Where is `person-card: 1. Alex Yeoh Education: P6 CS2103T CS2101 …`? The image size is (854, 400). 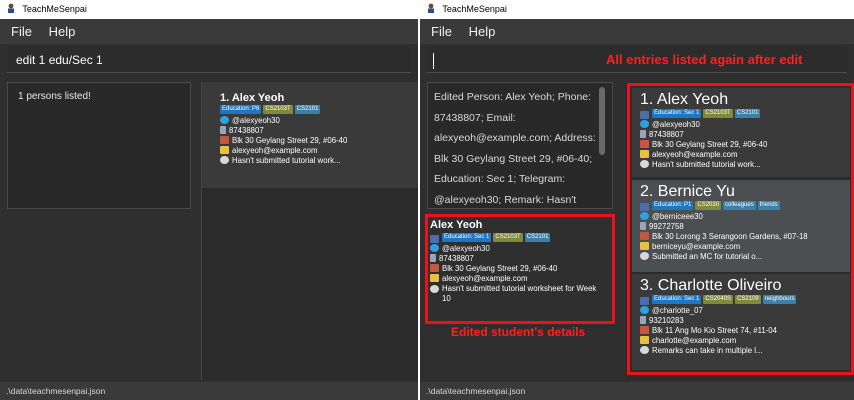 person-card: 1. Alex Yeoh Education: P6 CS2103T CS2101 … is located at coordinates (310, 135).